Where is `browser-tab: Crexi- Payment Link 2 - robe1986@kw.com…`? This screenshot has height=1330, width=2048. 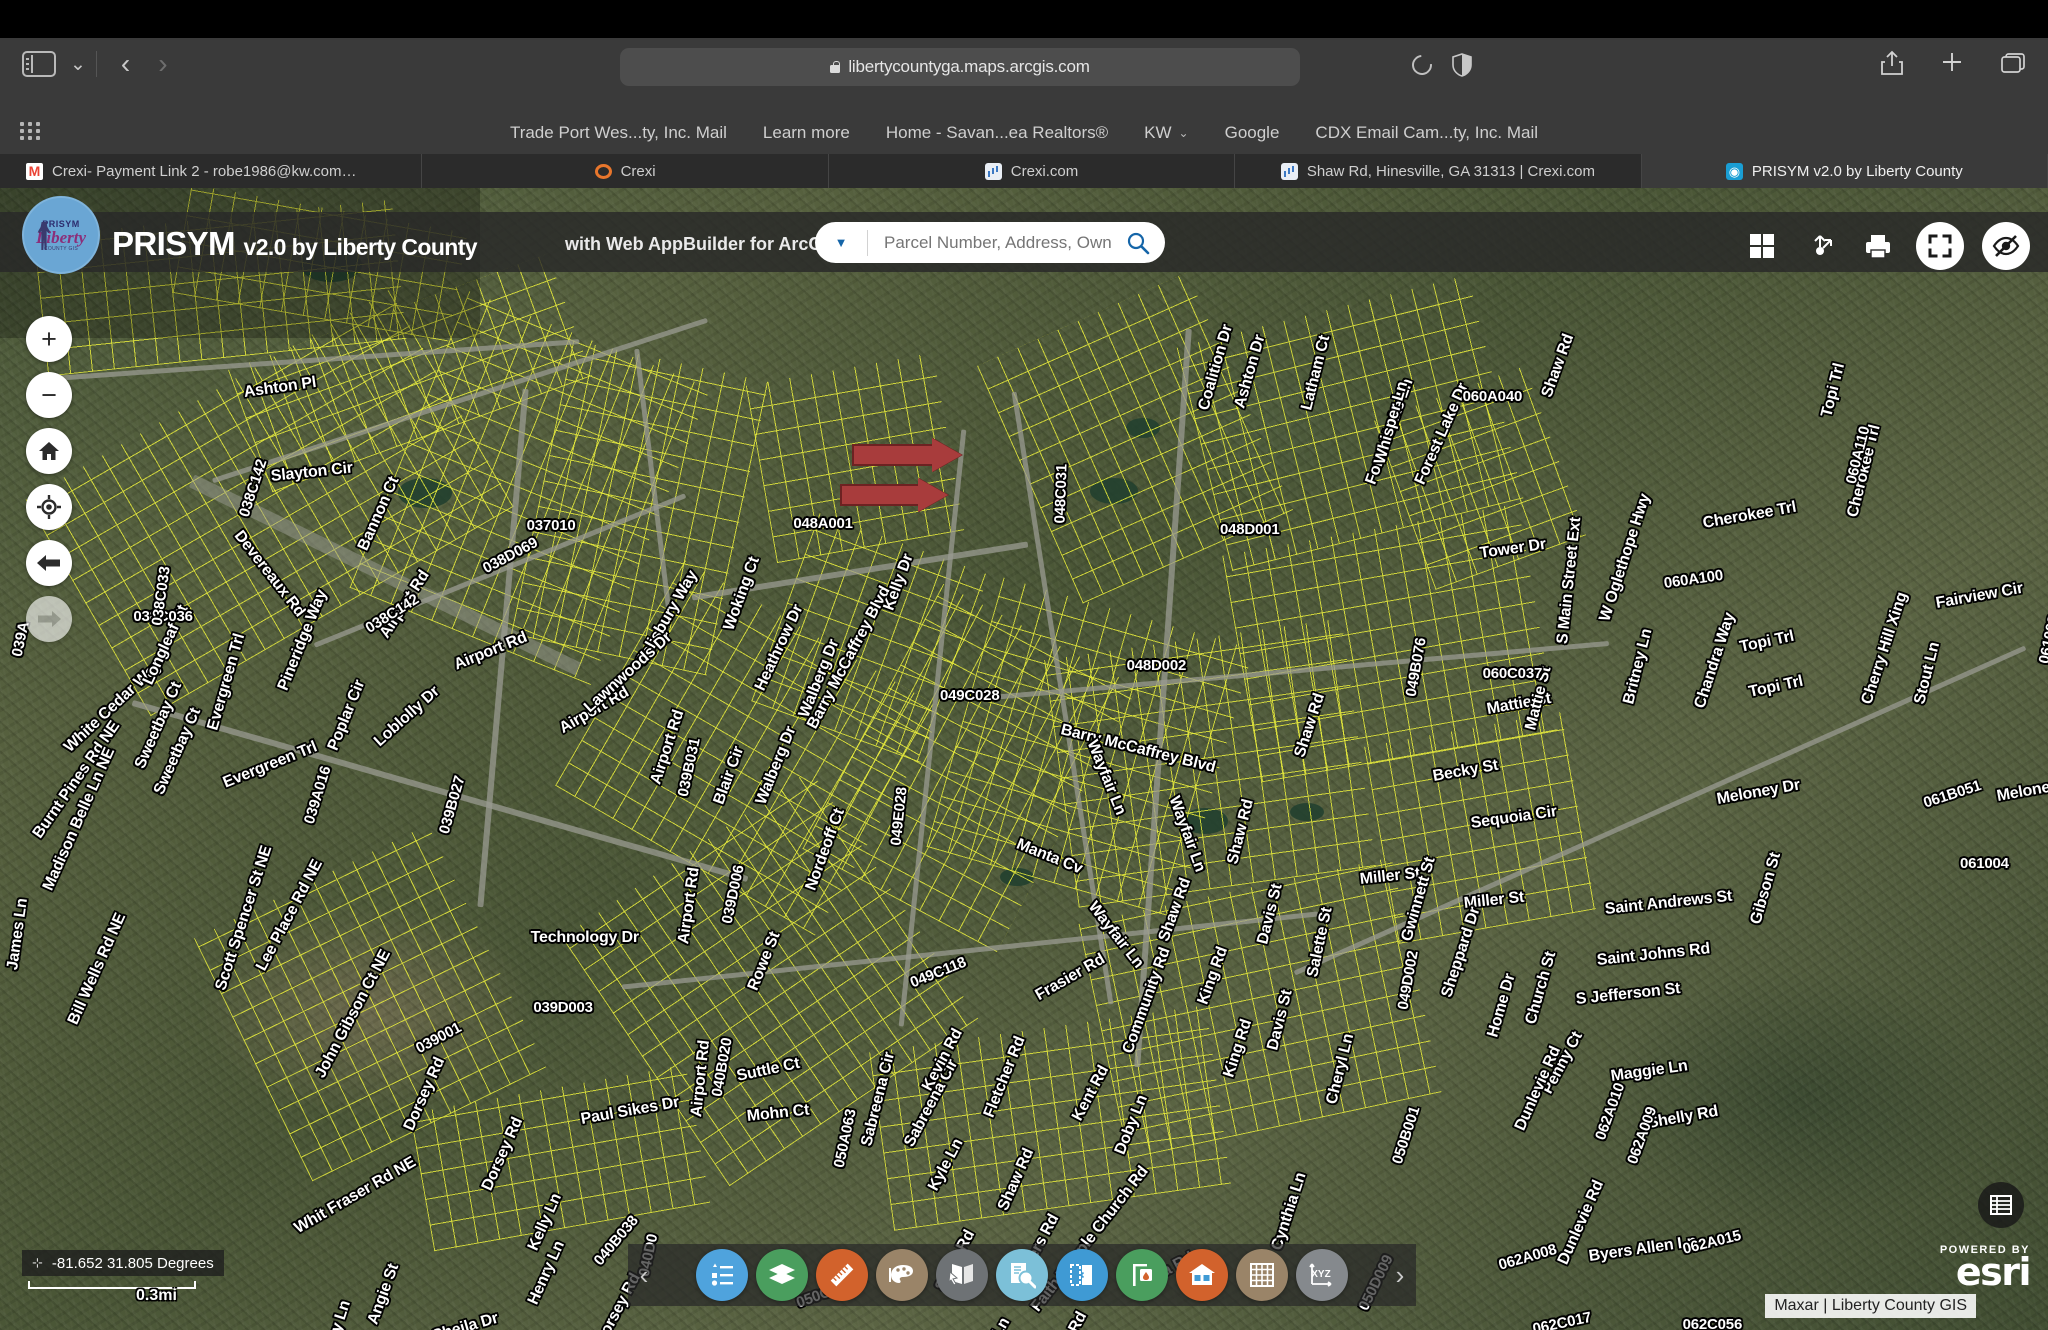
browser-tab: Crexi- Payment Link 2 - robe1986@kw.com… is located at coordinates (211, 171).